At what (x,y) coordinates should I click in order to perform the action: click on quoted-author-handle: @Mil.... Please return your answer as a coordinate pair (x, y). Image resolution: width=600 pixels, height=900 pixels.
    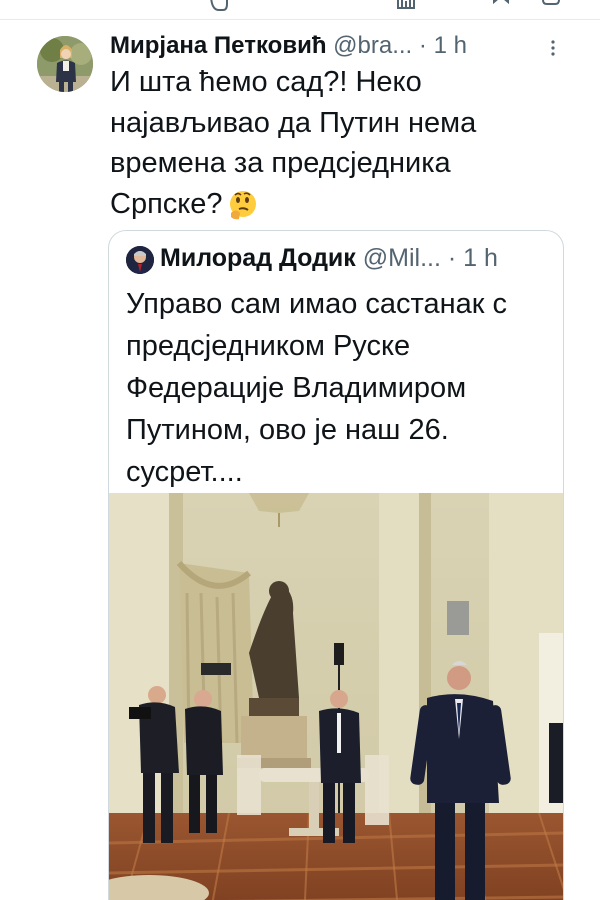
    Looking at the image, I should click on (402, 258).